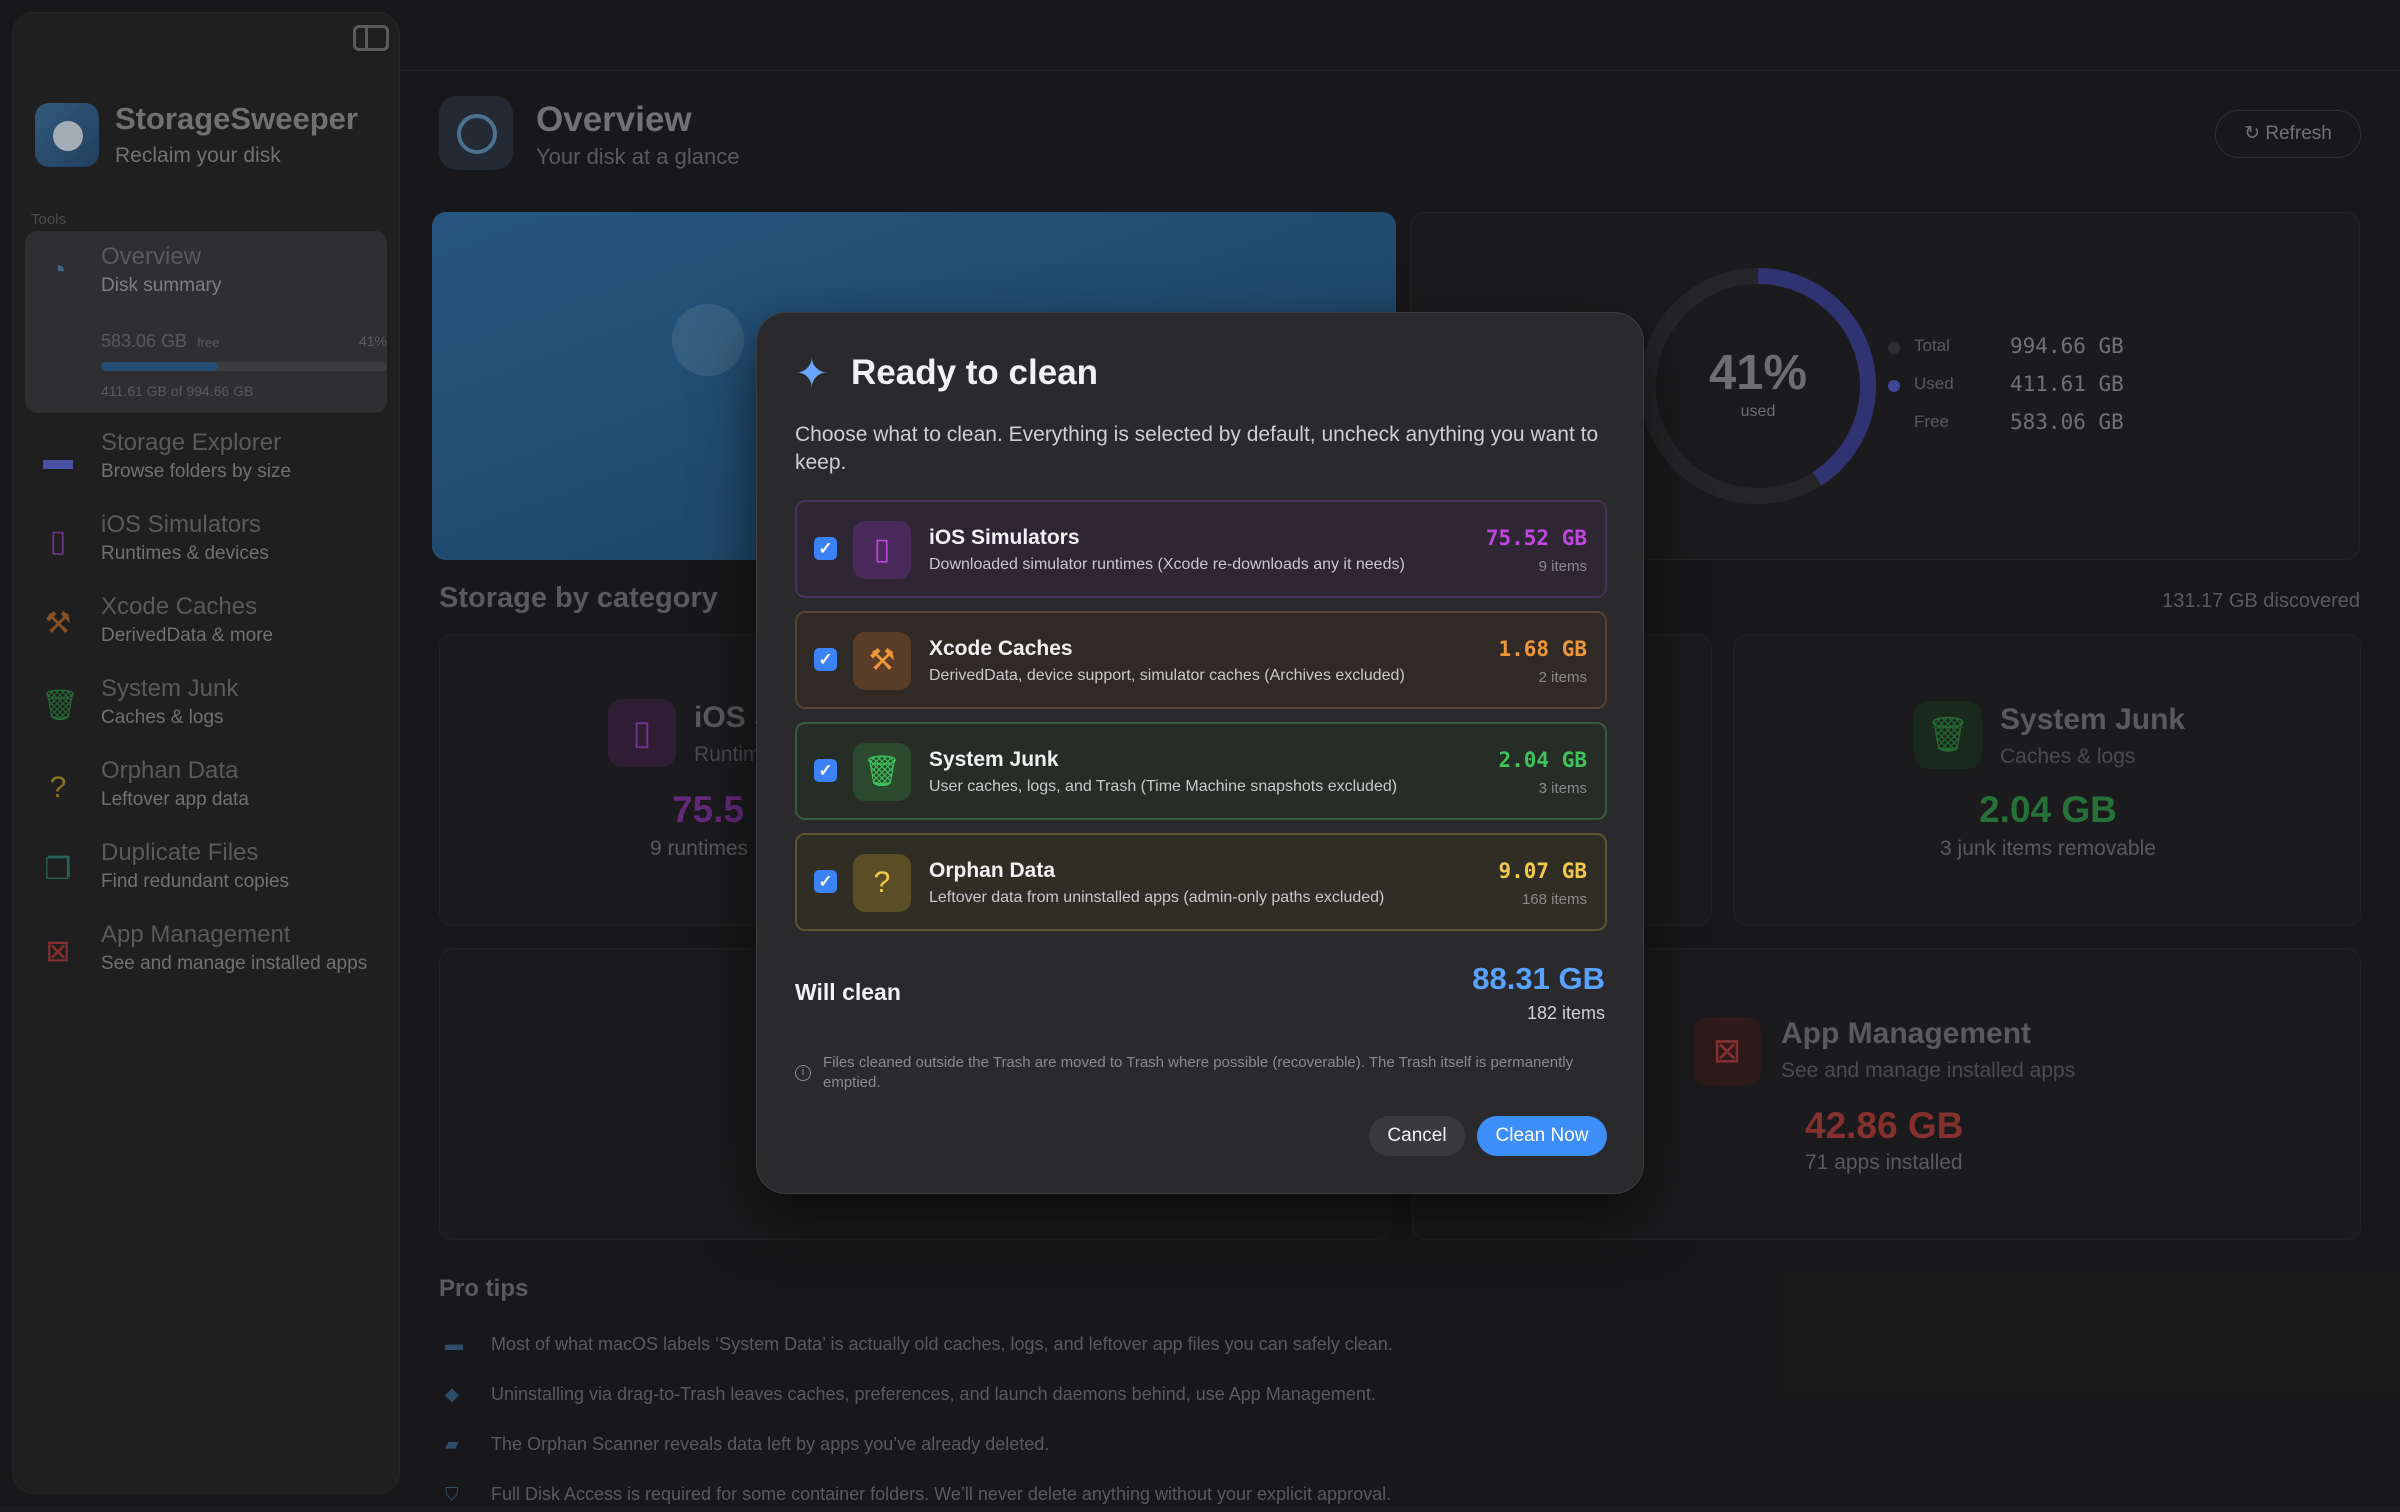 The height and width of the screenshot is (1512, 2400). What do you see at coordinates (803, 1073) in the screenshot?
I see `info-icon: i` at bounding box center [803, 1073].